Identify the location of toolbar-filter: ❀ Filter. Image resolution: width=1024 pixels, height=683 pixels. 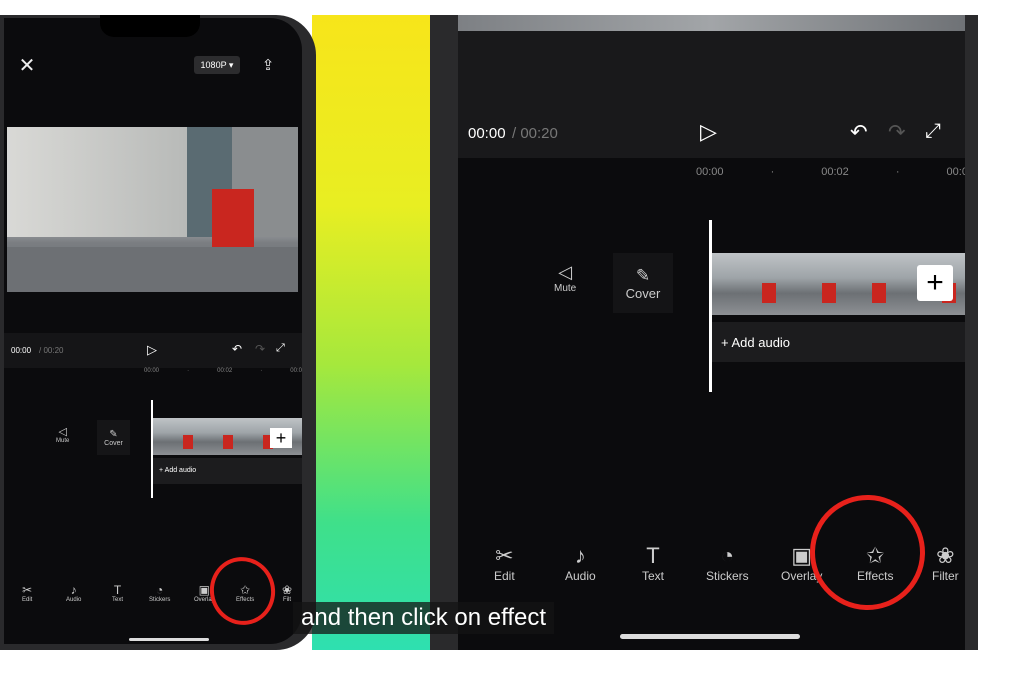
(945, 563).